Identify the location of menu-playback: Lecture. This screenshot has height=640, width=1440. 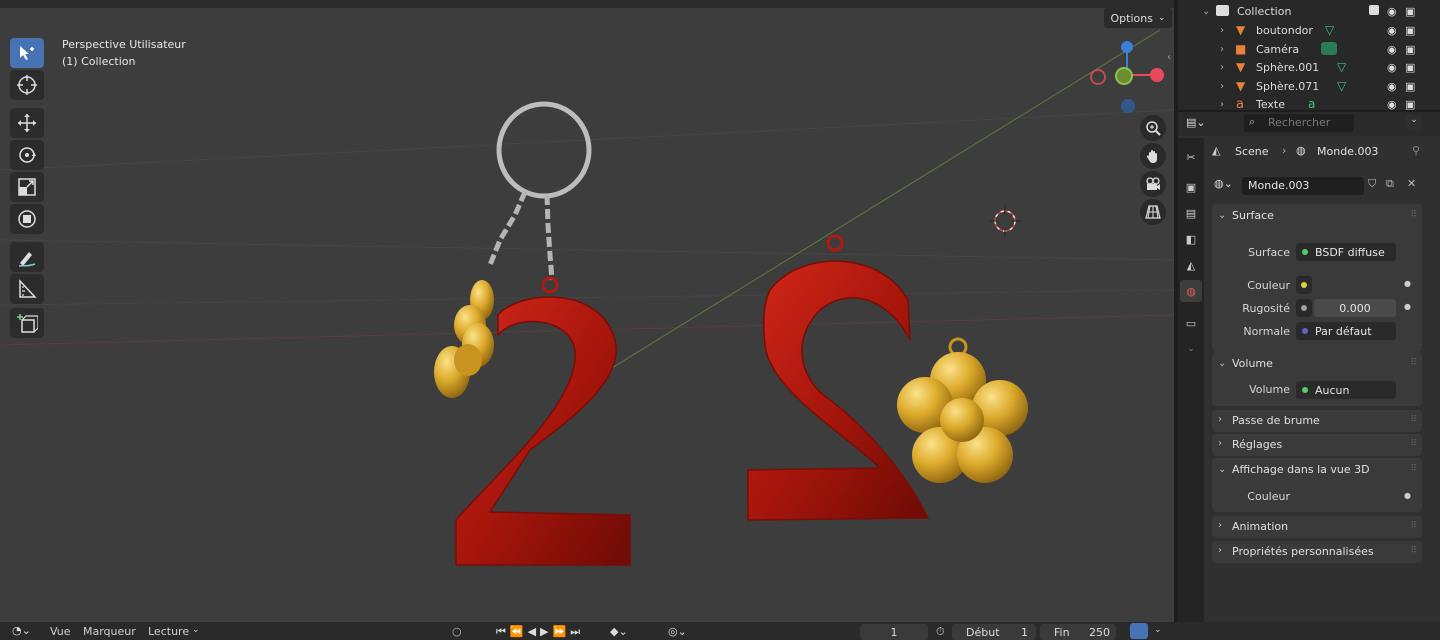
(168, 631).